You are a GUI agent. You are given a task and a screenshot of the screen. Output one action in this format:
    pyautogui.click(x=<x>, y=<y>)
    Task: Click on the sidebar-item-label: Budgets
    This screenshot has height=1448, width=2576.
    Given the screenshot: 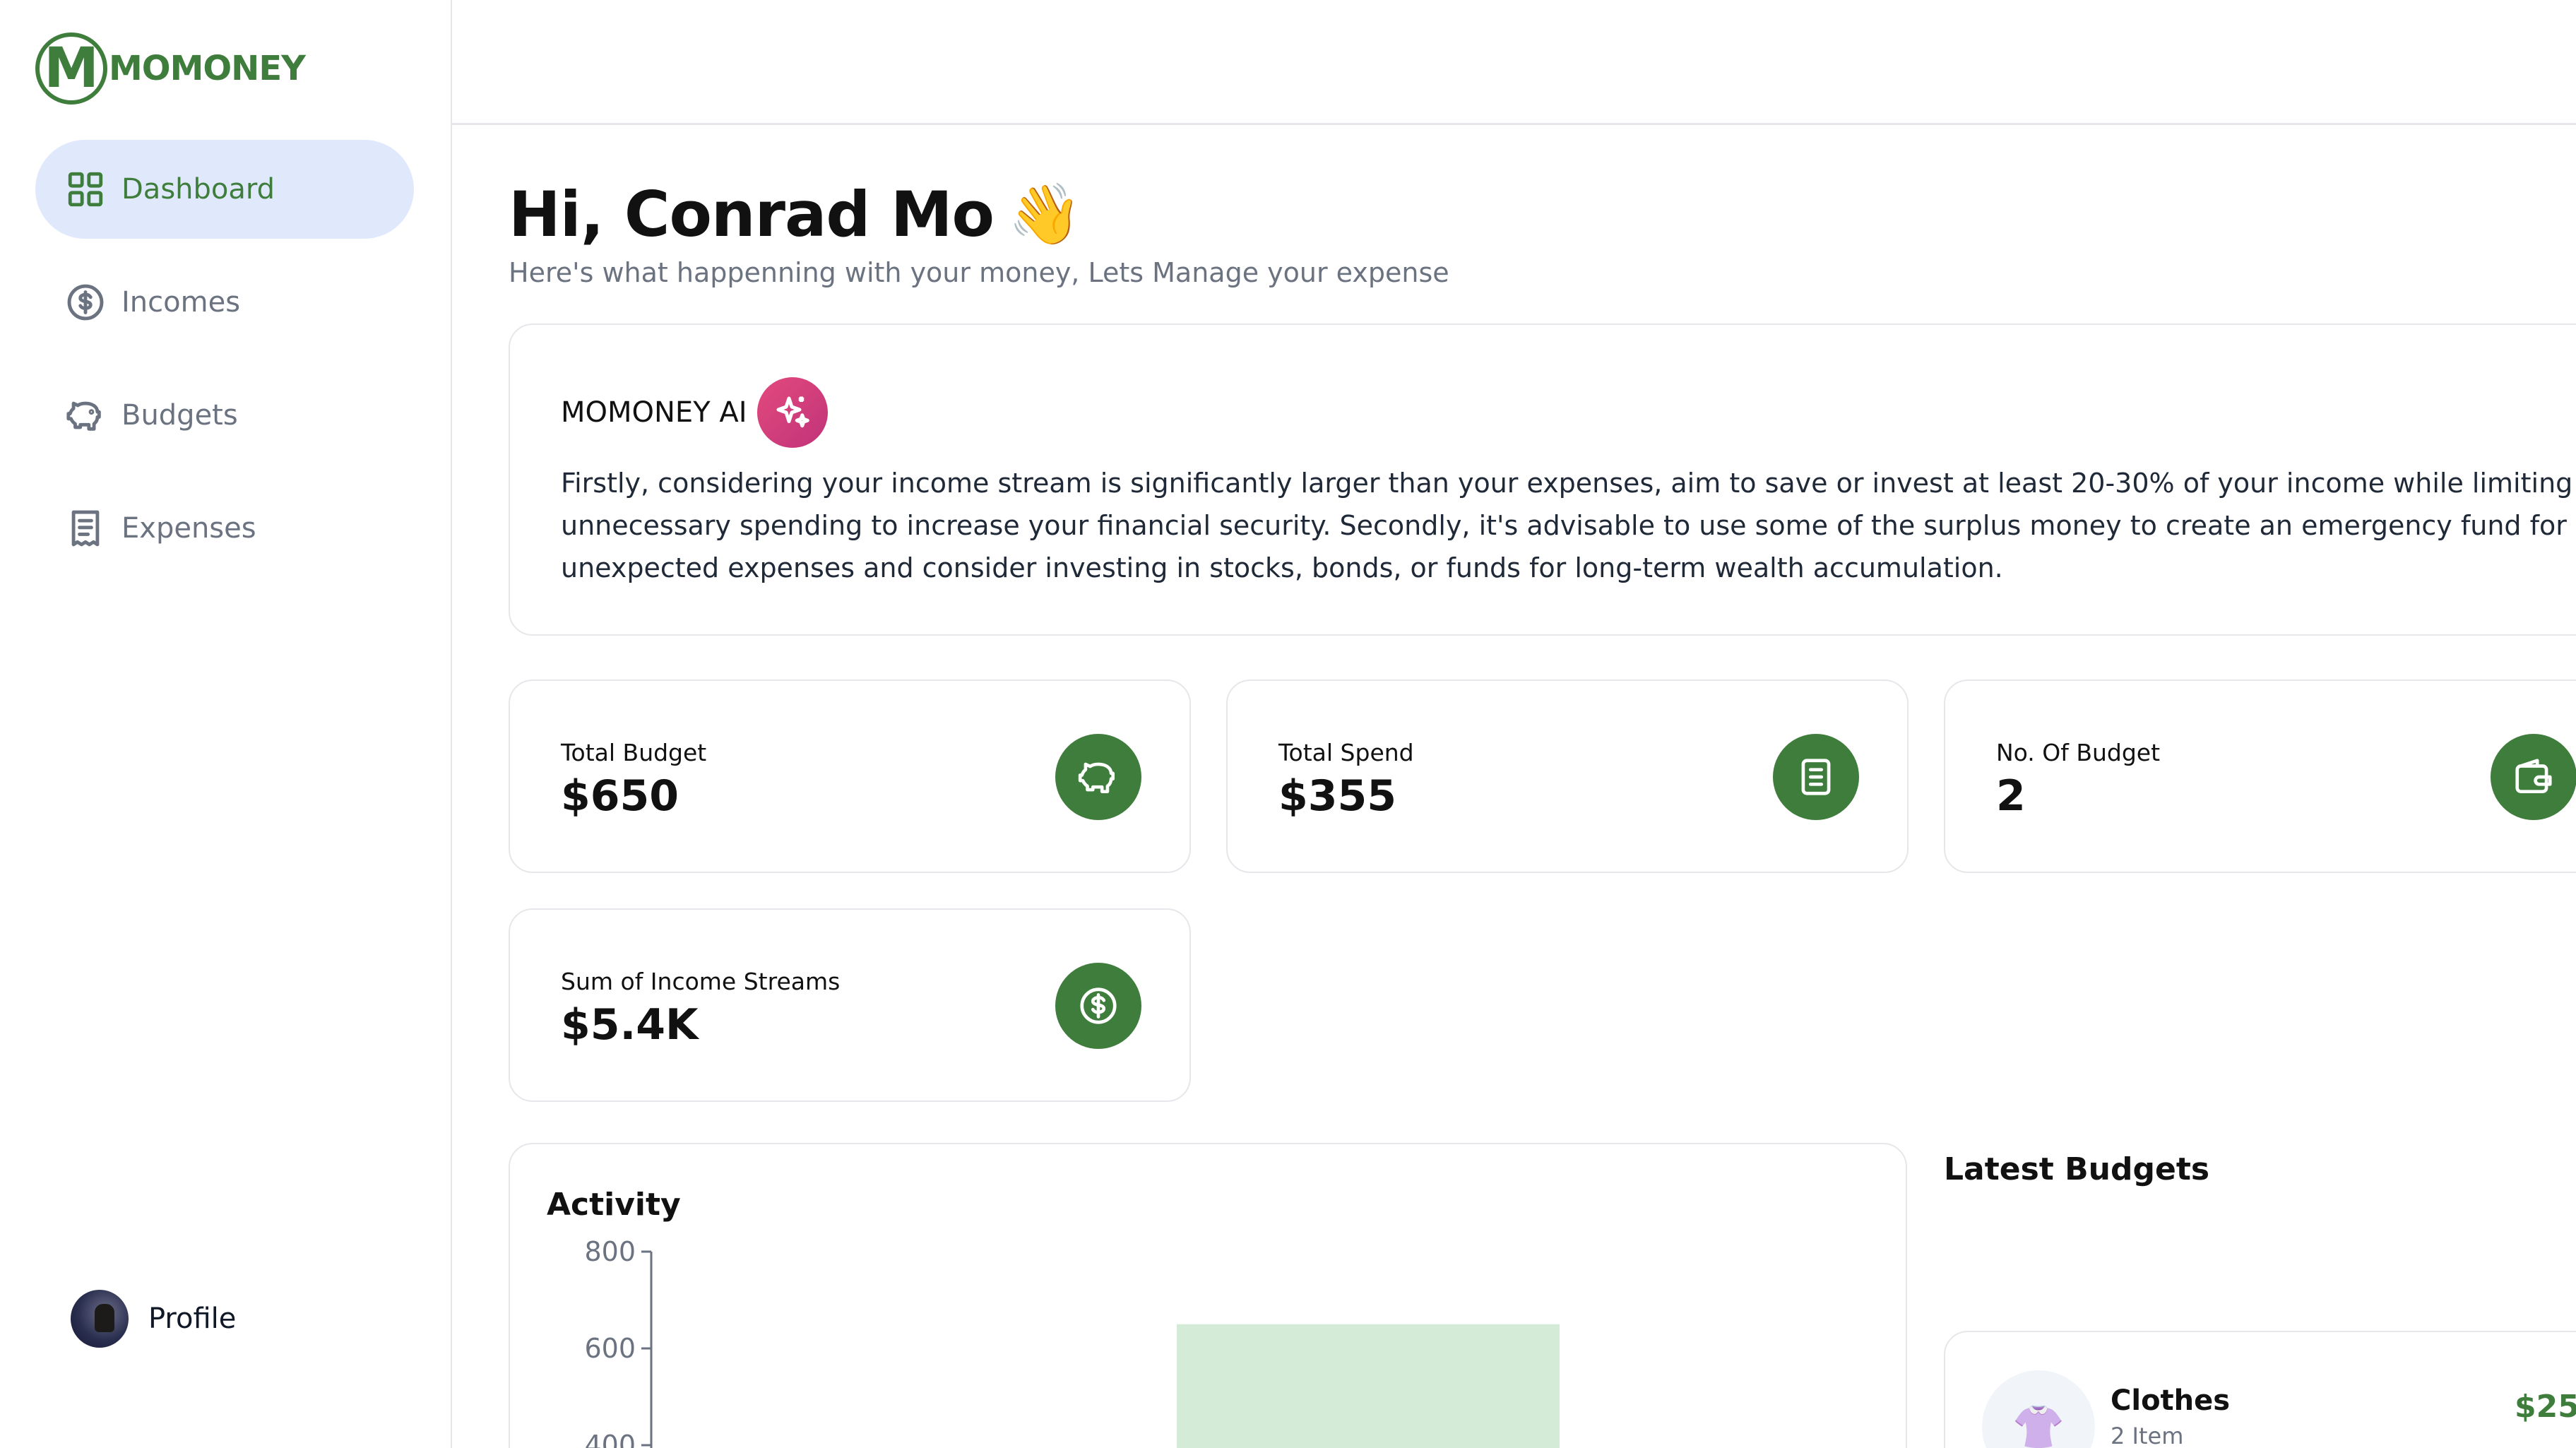 What is the action you would take?
    pyautogui.click(x=179, y=415)
    